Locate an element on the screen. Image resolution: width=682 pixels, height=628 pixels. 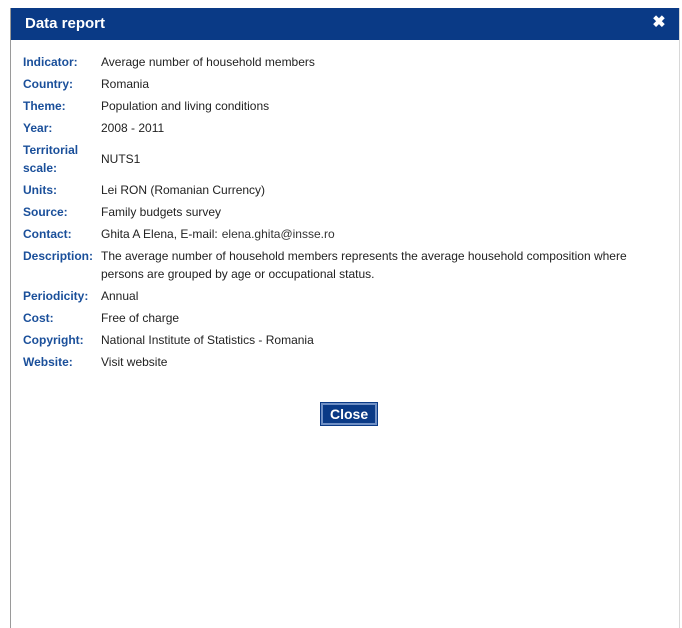
dialog-title: Data report is located at coordinates (65, 23).